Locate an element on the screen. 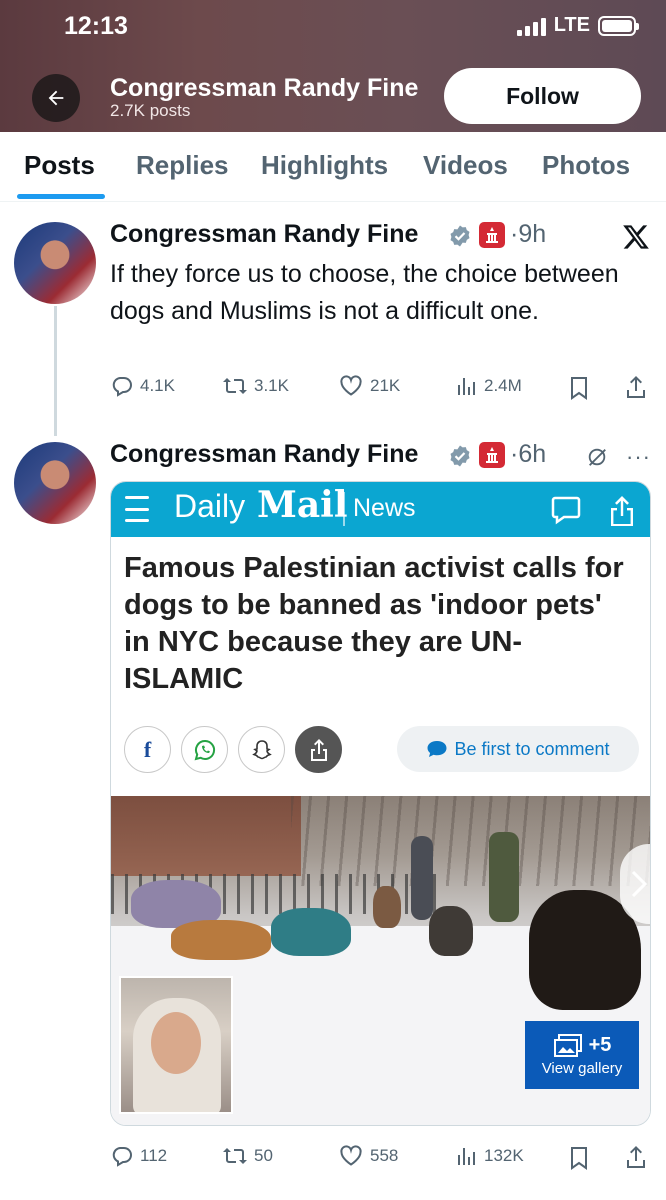  reply-button: 112 is located at coordinates (138, 1156).